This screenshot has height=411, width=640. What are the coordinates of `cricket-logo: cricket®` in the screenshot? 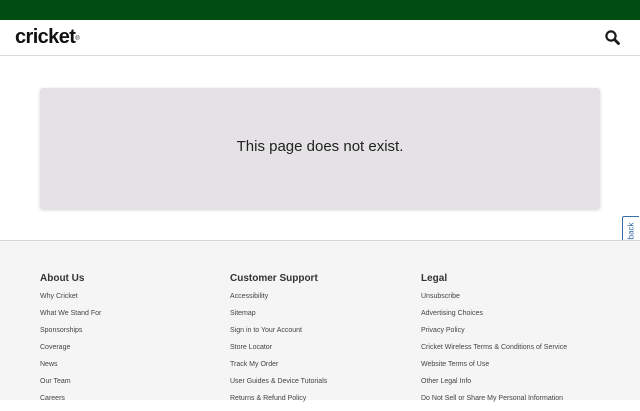 It's located at (47, 37).